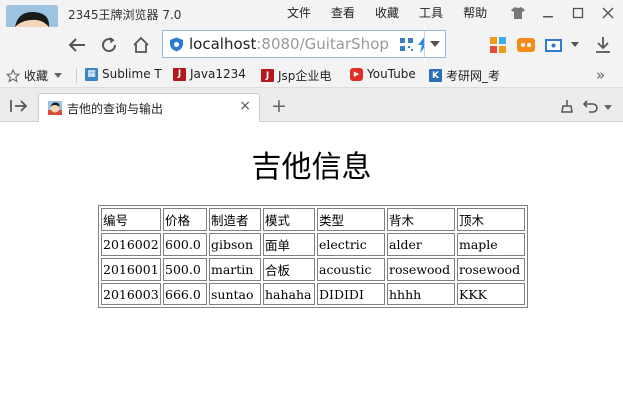  What do you see at coordinates (235, 219) in the screenshot?
I see `header-cell: 制造者` at bounding box center [235, 219].